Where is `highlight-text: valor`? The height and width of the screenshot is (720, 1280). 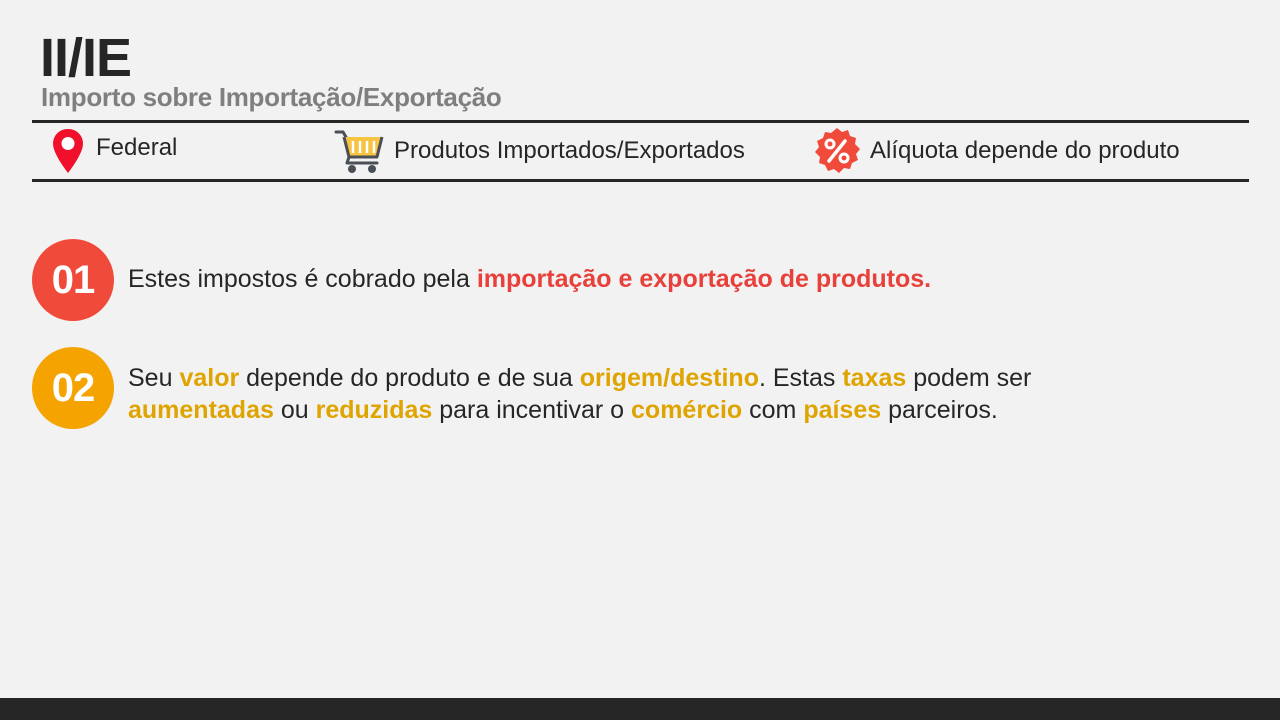 highlight-text: valor is located at coordinates (209, 378).